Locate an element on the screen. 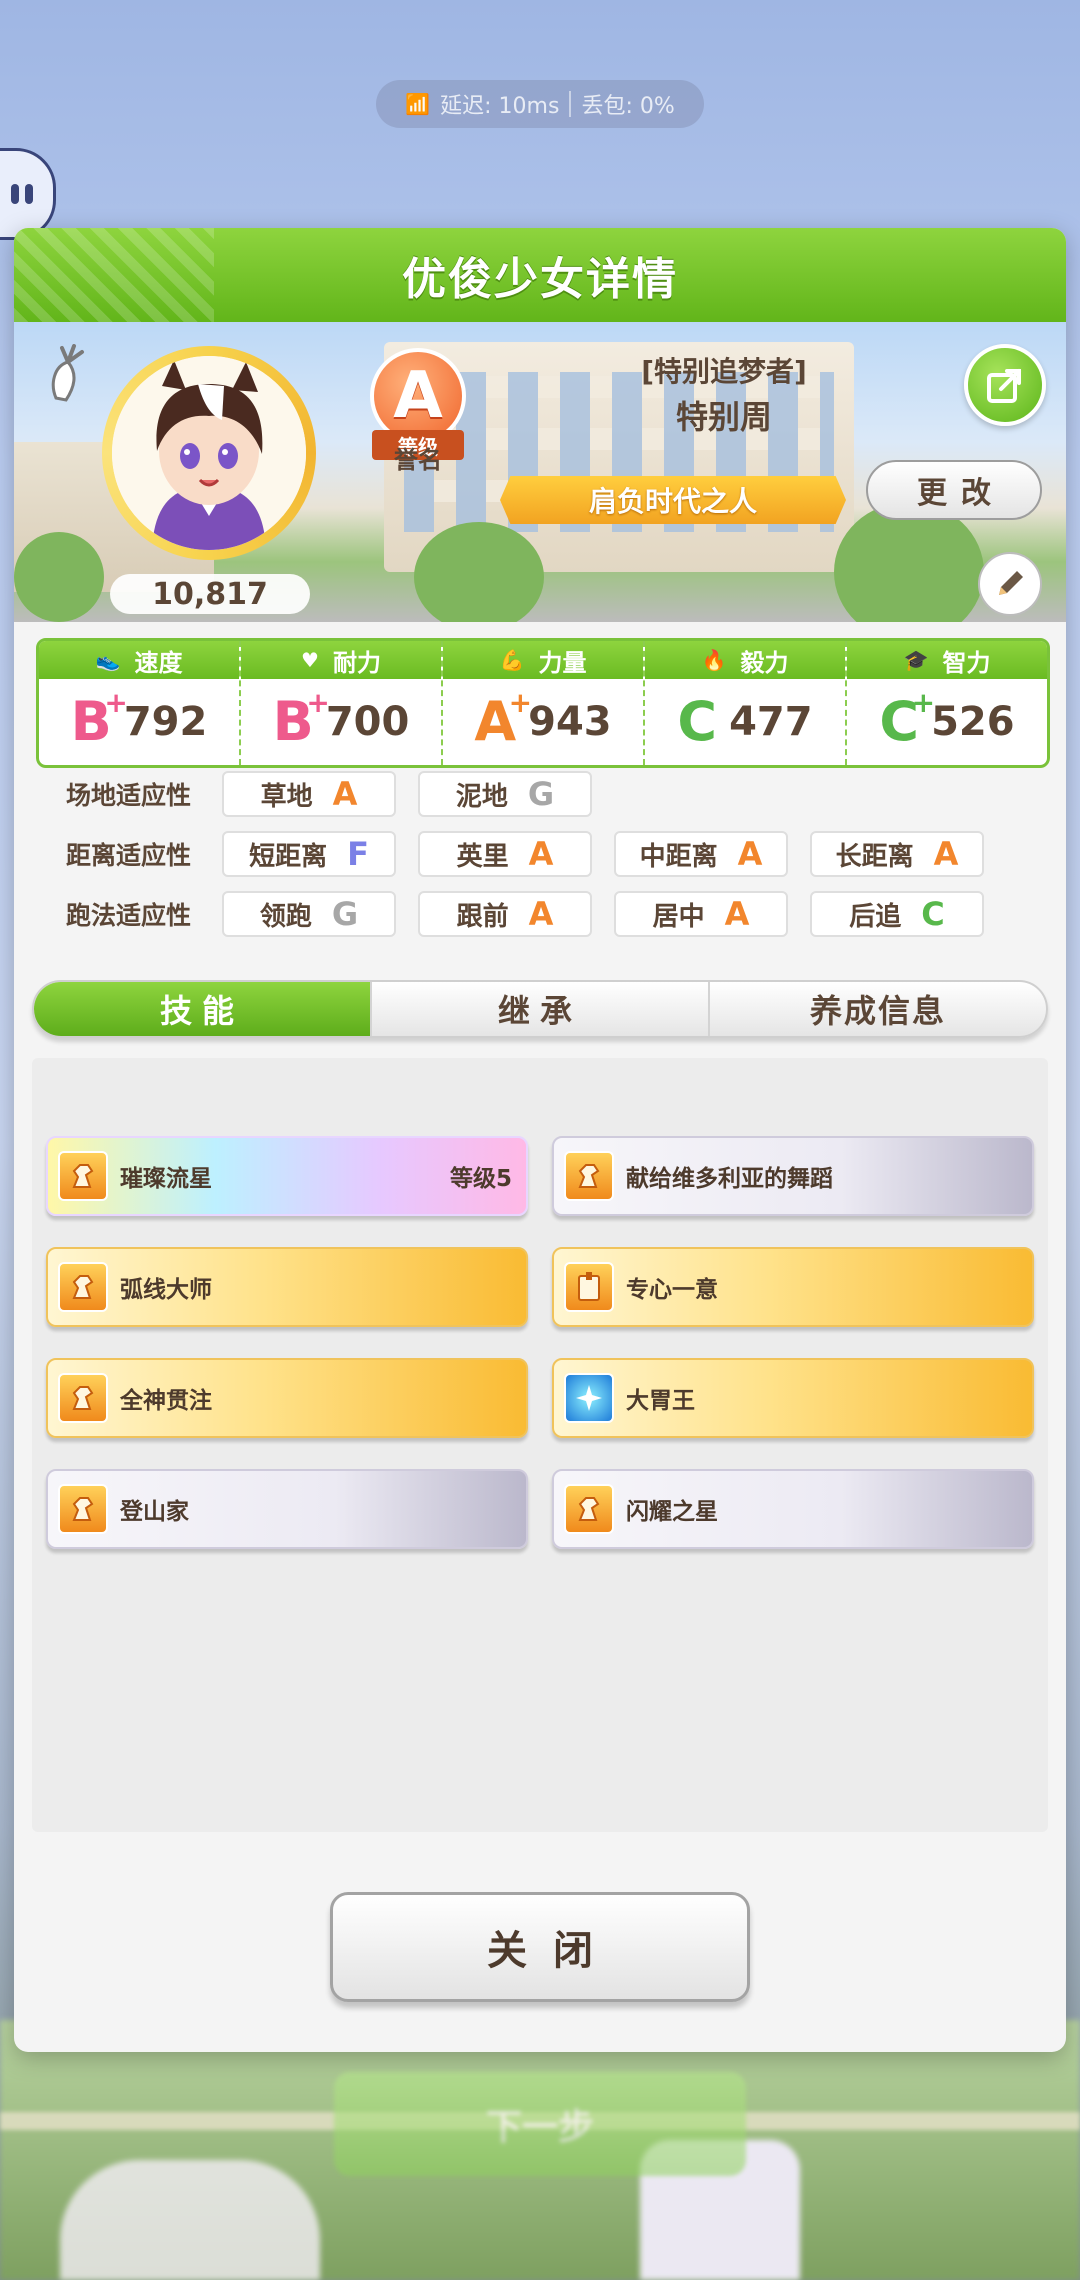  character-portrait-icon is located at coordinates (209, 453).